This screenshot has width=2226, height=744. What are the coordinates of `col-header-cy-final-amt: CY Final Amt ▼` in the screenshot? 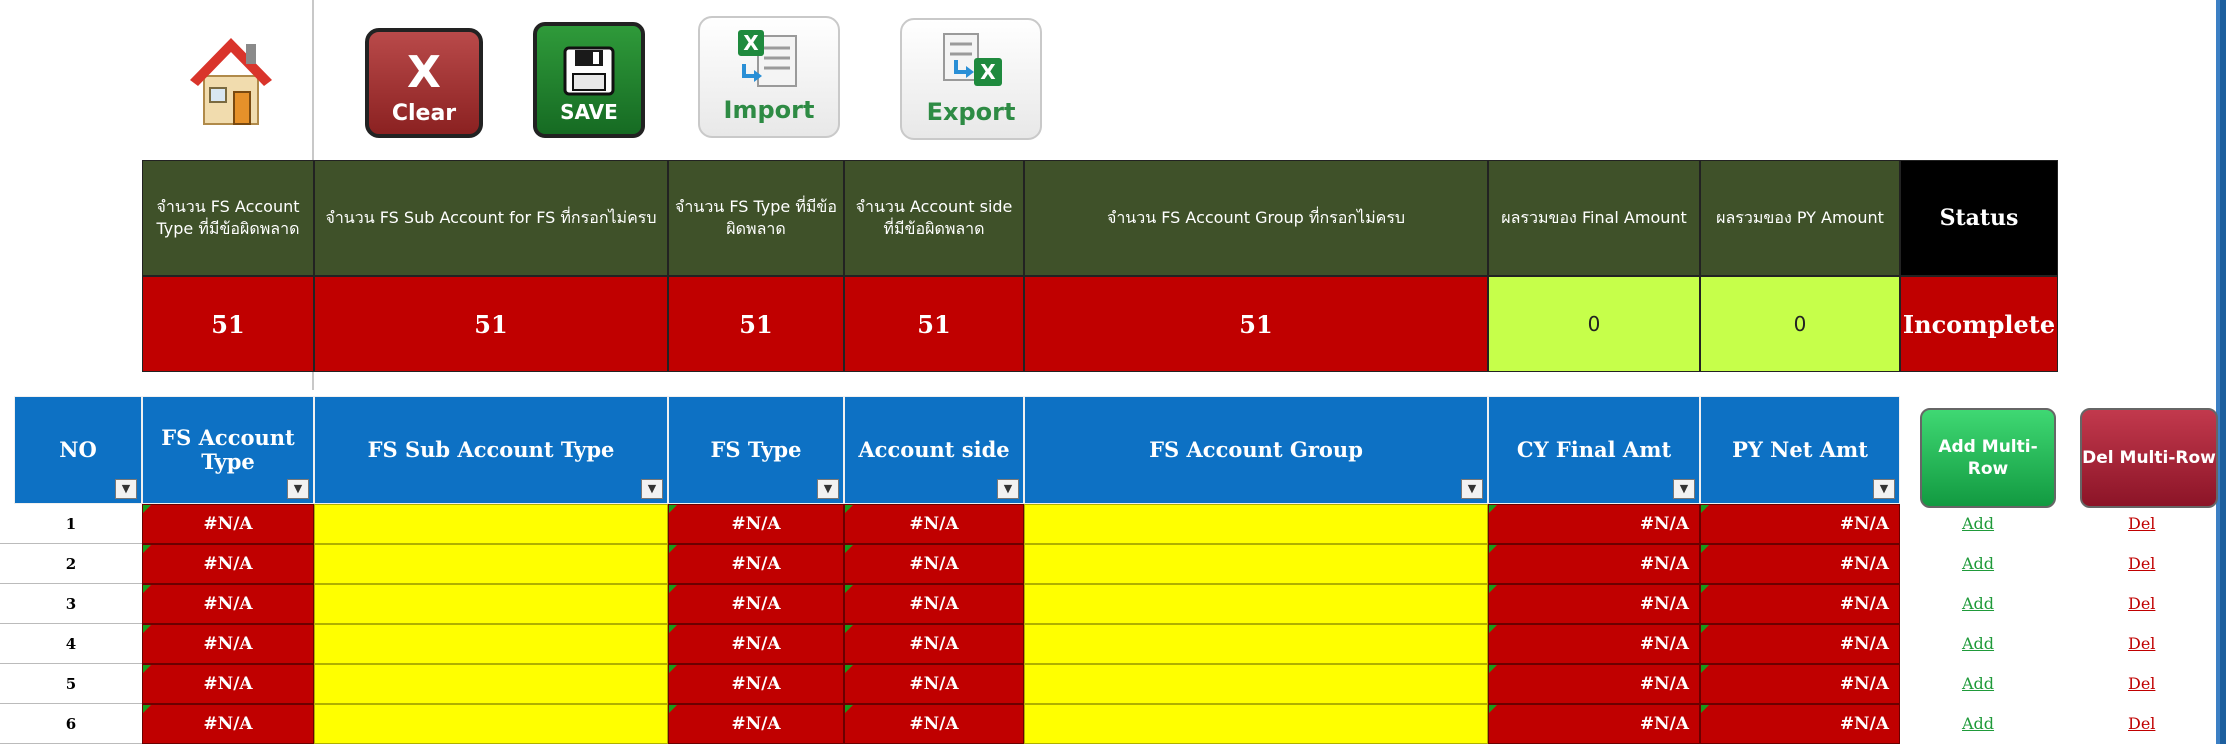 It's located at (1594, 450).